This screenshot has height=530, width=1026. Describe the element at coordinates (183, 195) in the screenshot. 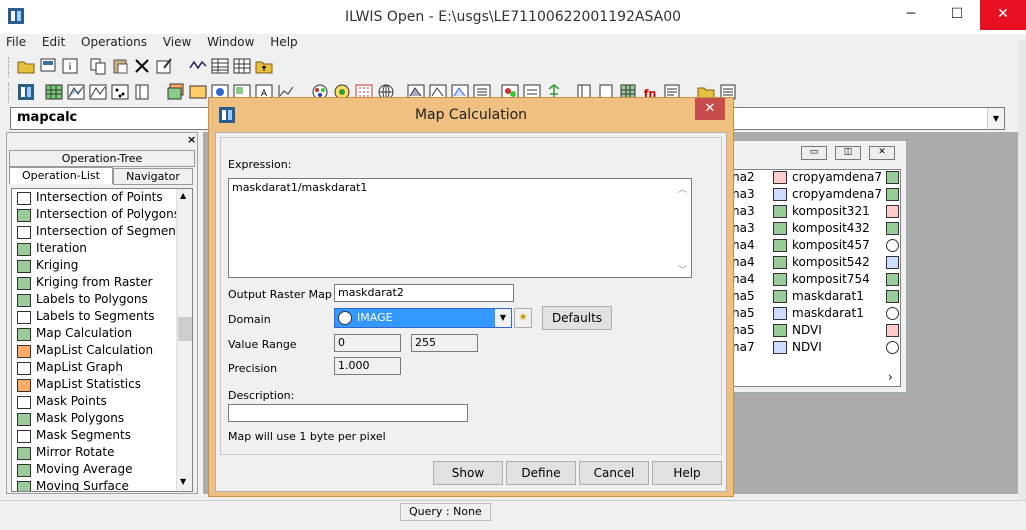

I see `chevron-up-icon: ▲` at that location.